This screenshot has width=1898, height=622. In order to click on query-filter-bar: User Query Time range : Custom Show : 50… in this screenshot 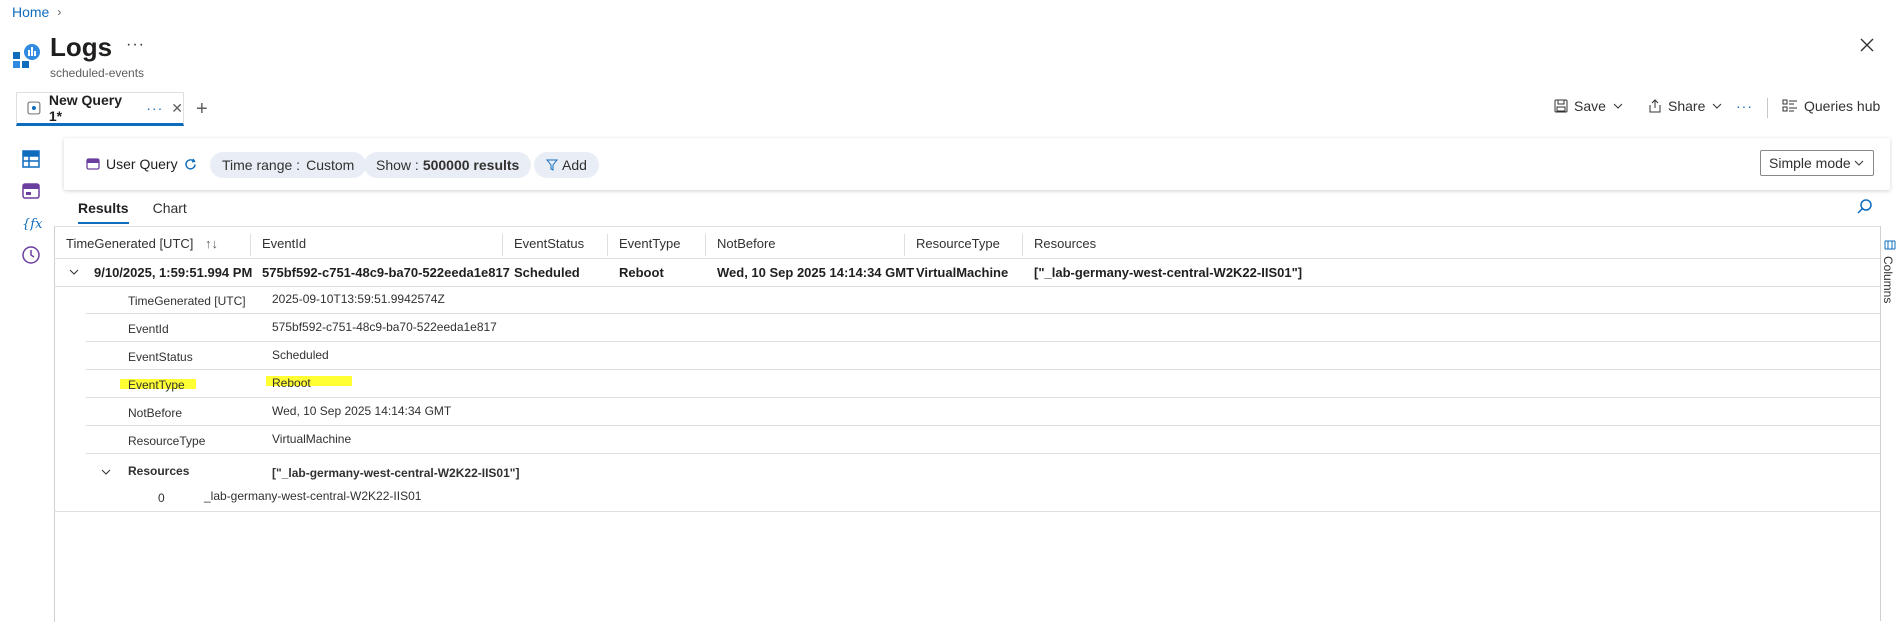, I will do `click(977, 164)`.